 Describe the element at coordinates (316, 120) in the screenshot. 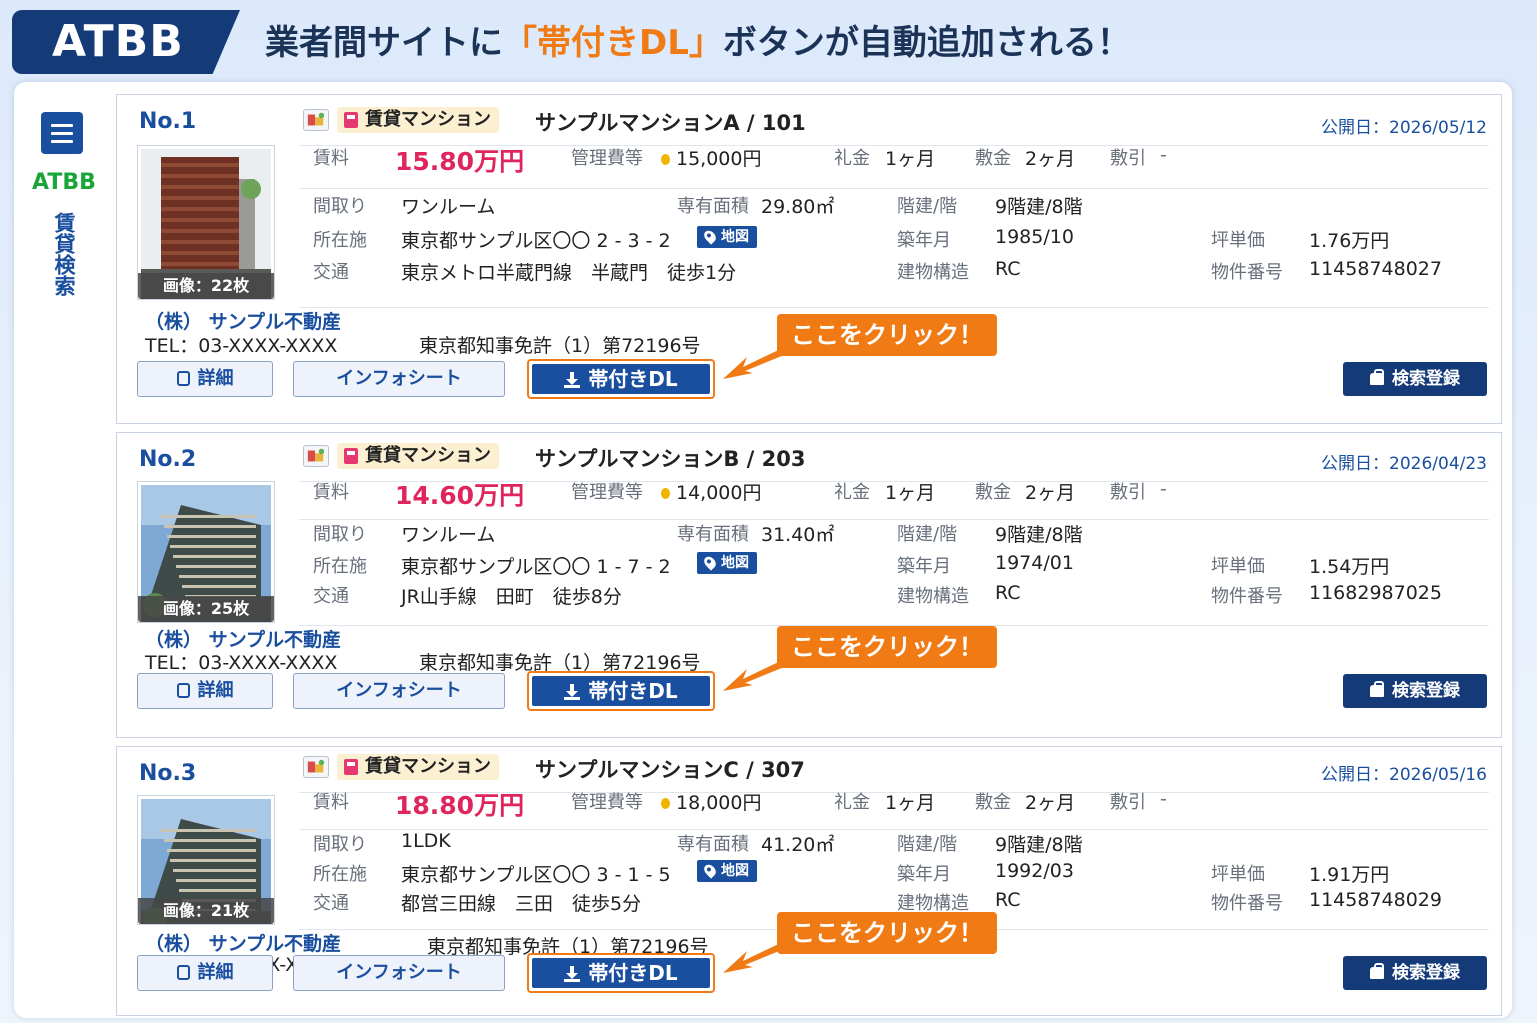

I see `property-type-icon` at that location.